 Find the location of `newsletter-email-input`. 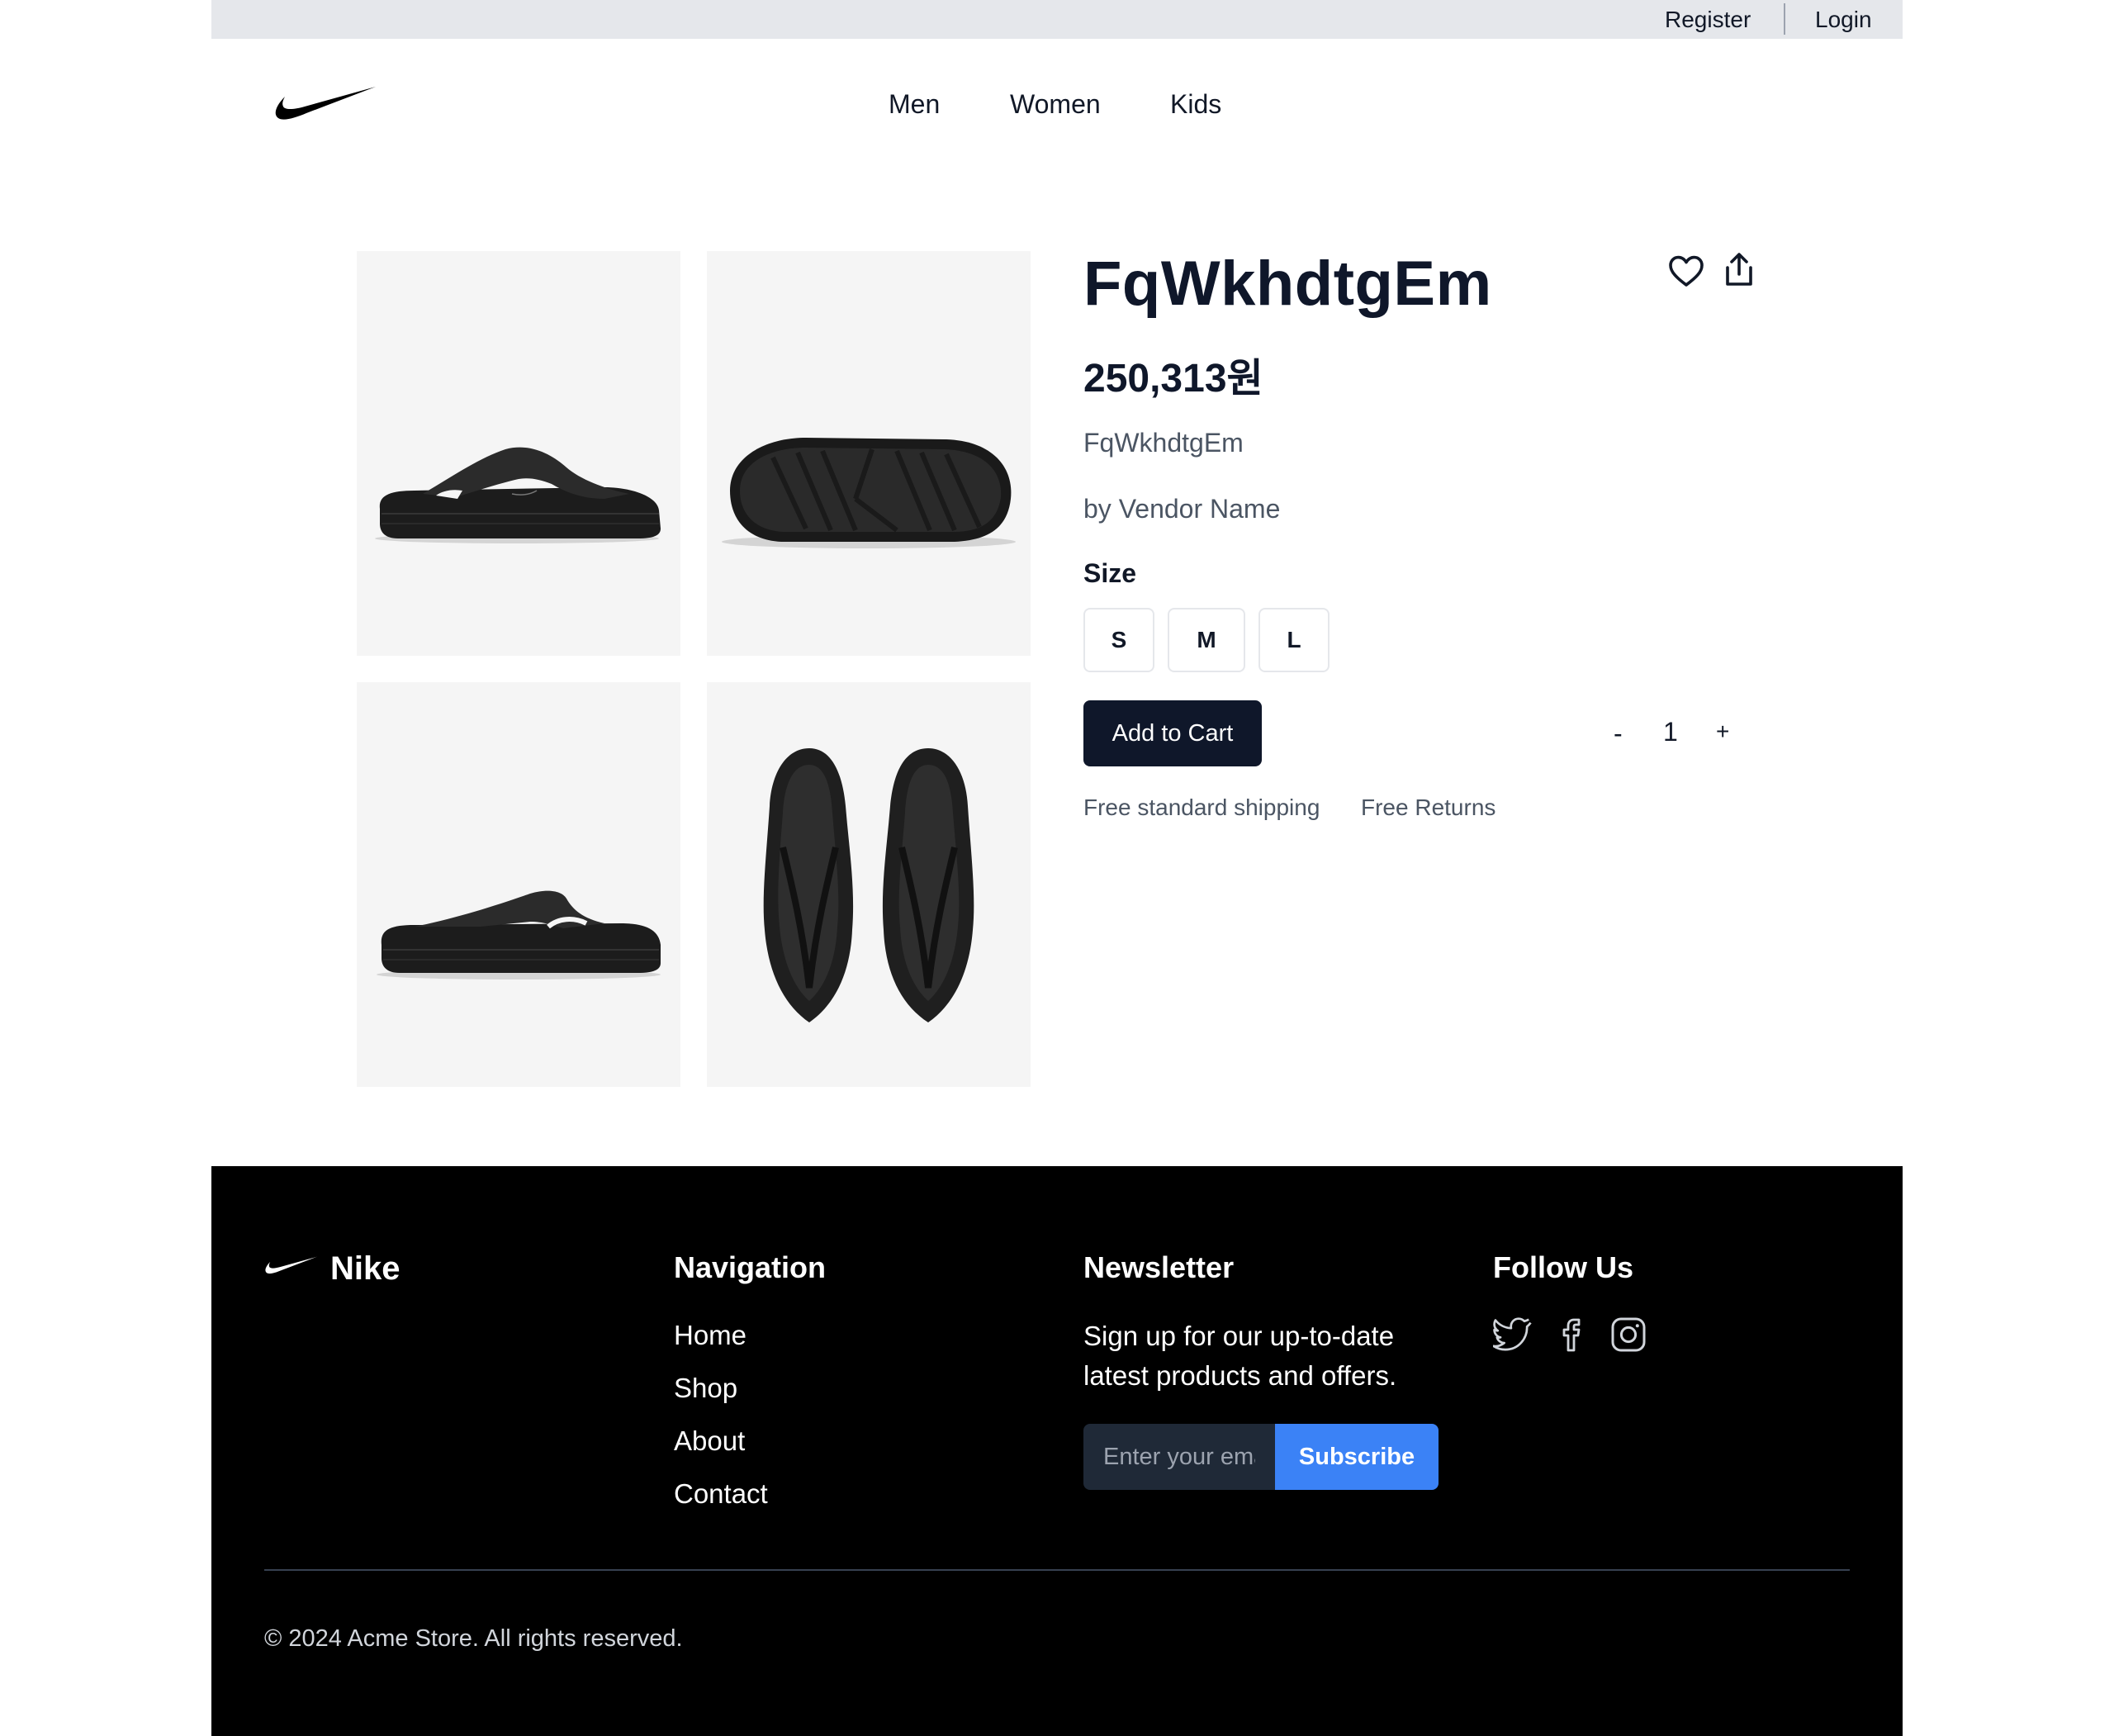

newsletter-email-input is located at coordinates (1179, 1457).